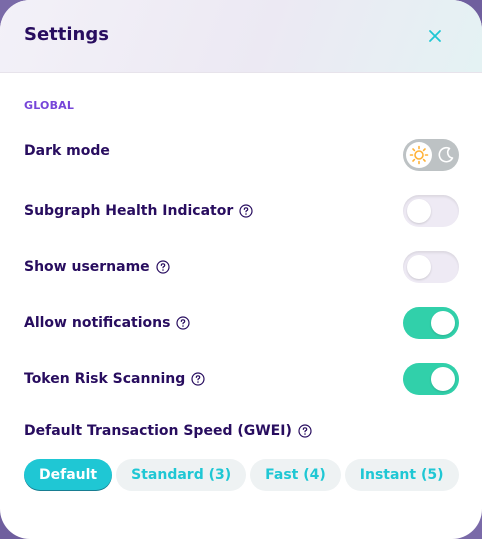  Describe the element at coordinates (87, 267) in the screenshot. I see `show-username-label: Show username` at that location.